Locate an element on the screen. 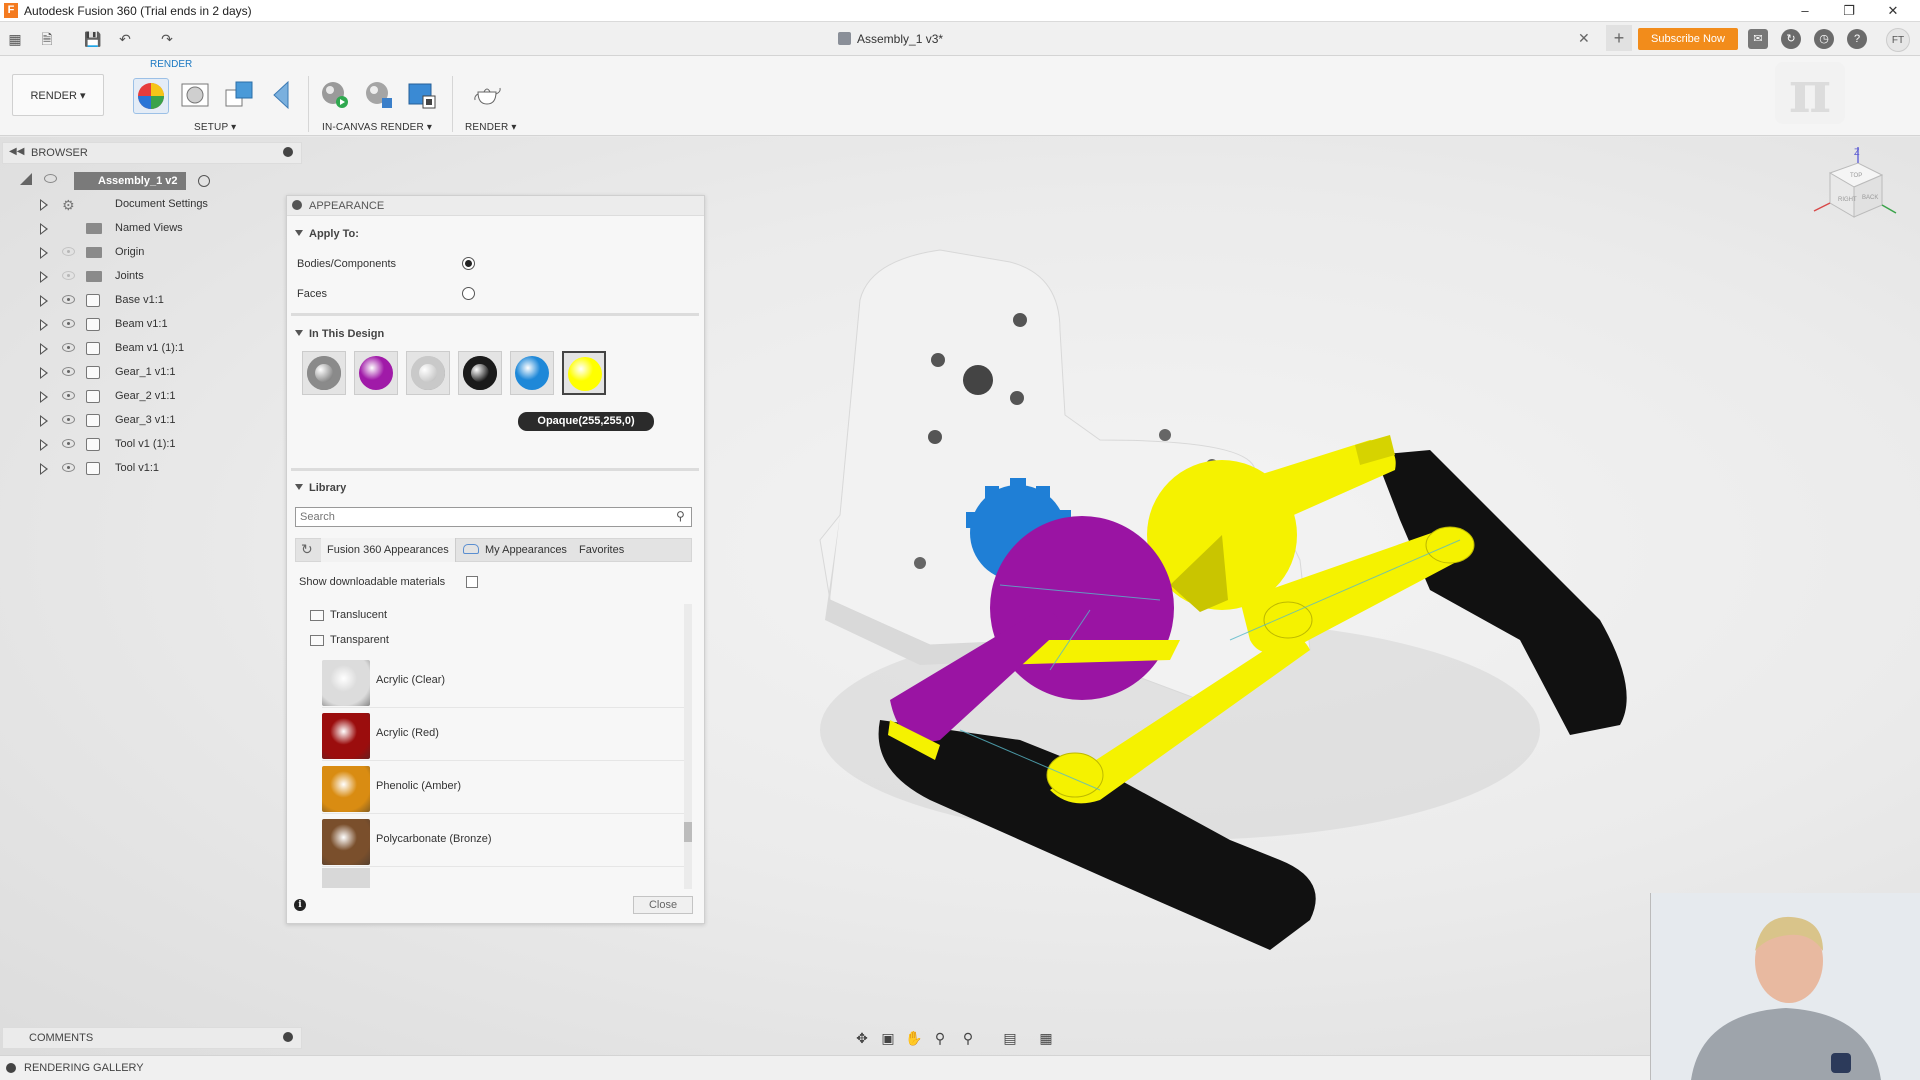 This screenshot has height=1080, width=1920. refresh-icon: ↻ is located at coordinates (307, 549).